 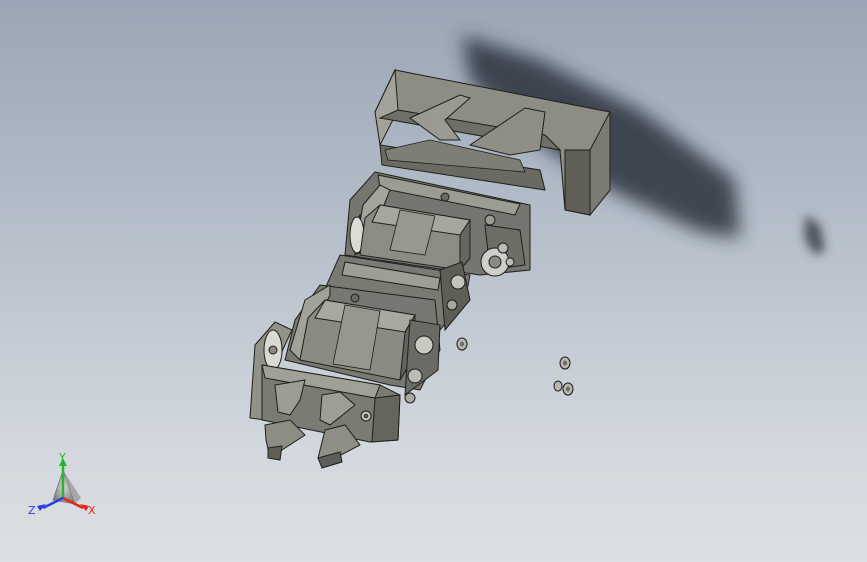 I want to click on triad-z-label: Z, so click(x=32, y=510).